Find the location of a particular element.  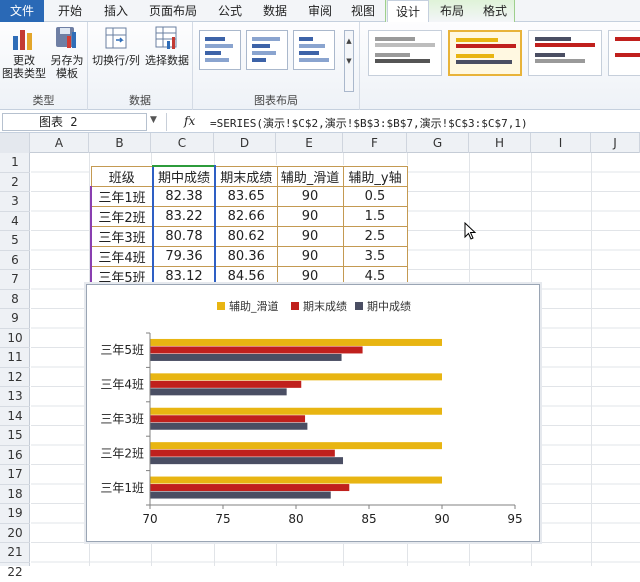

row-header-17: 17 is located at coordinates (15, 475).